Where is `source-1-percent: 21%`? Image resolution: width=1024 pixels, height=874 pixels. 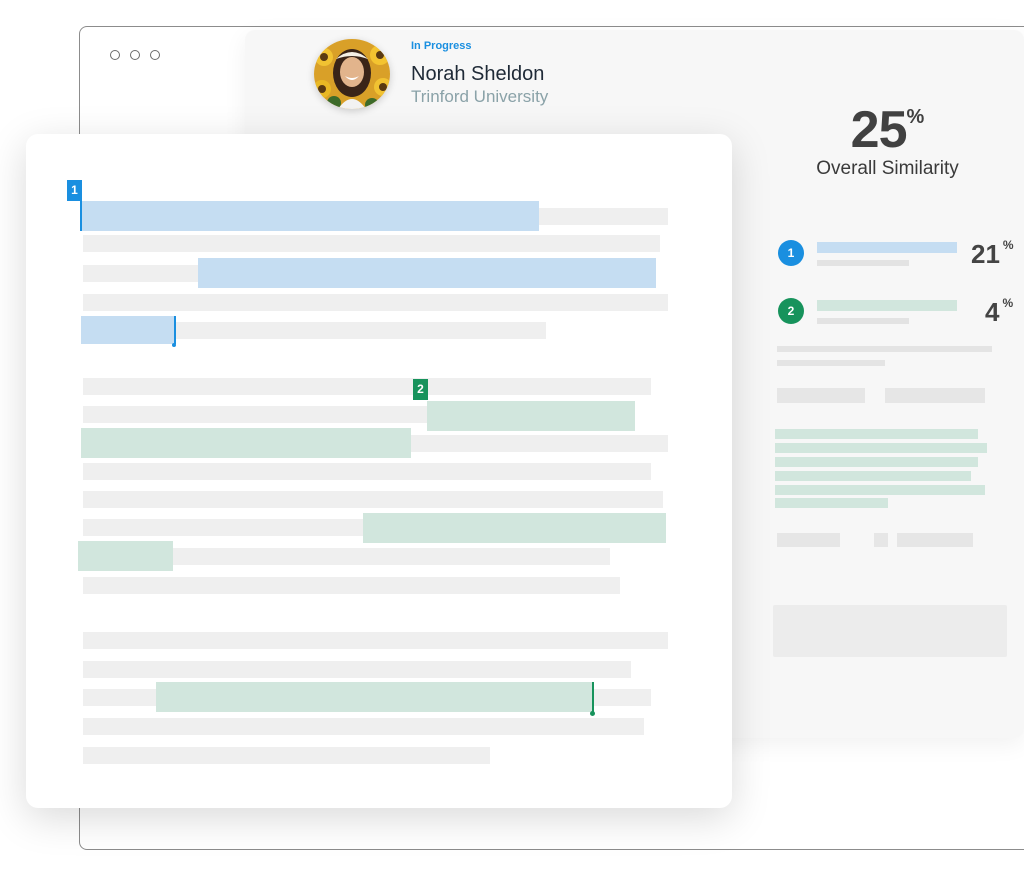
source-1-percent: 21% is located at coordinates (992, 254).